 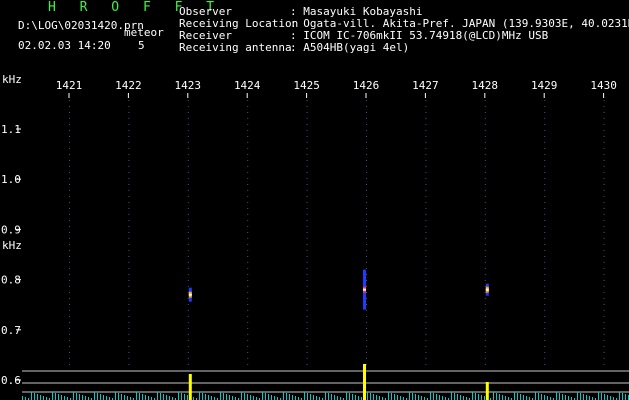 I want to click on time-tick-label: 1422, so click(x=128, y=85).